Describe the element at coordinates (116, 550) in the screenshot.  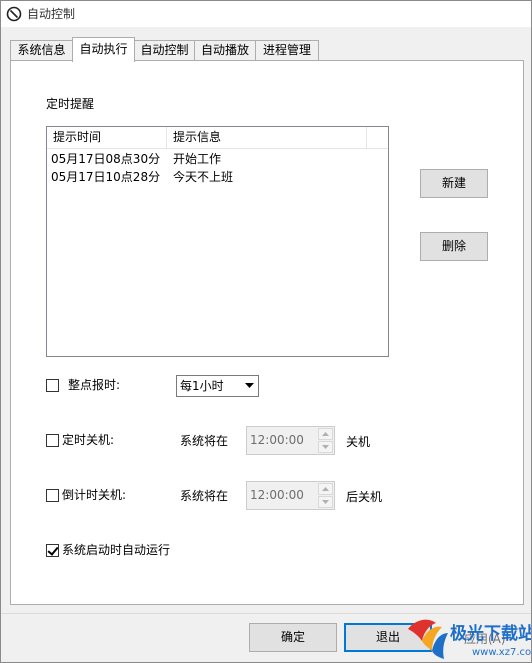
I see `autorun-label: 系统启动时自动运行` at that location.